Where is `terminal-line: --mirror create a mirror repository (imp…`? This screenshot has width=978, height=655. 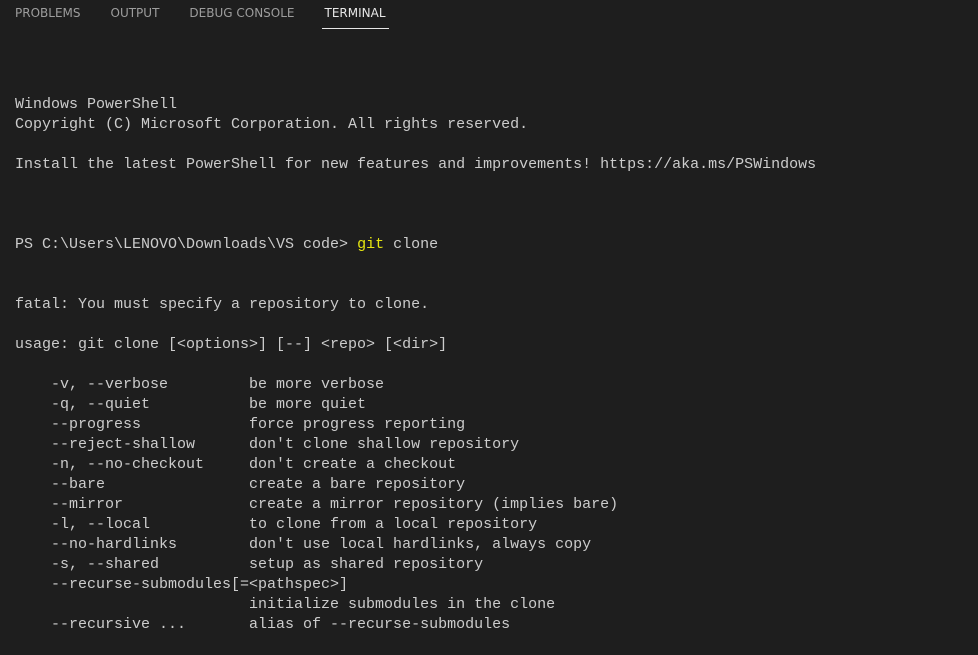
terminal-line: --mirror create a mirror repository (imp… is located at coordinates (317, 504).